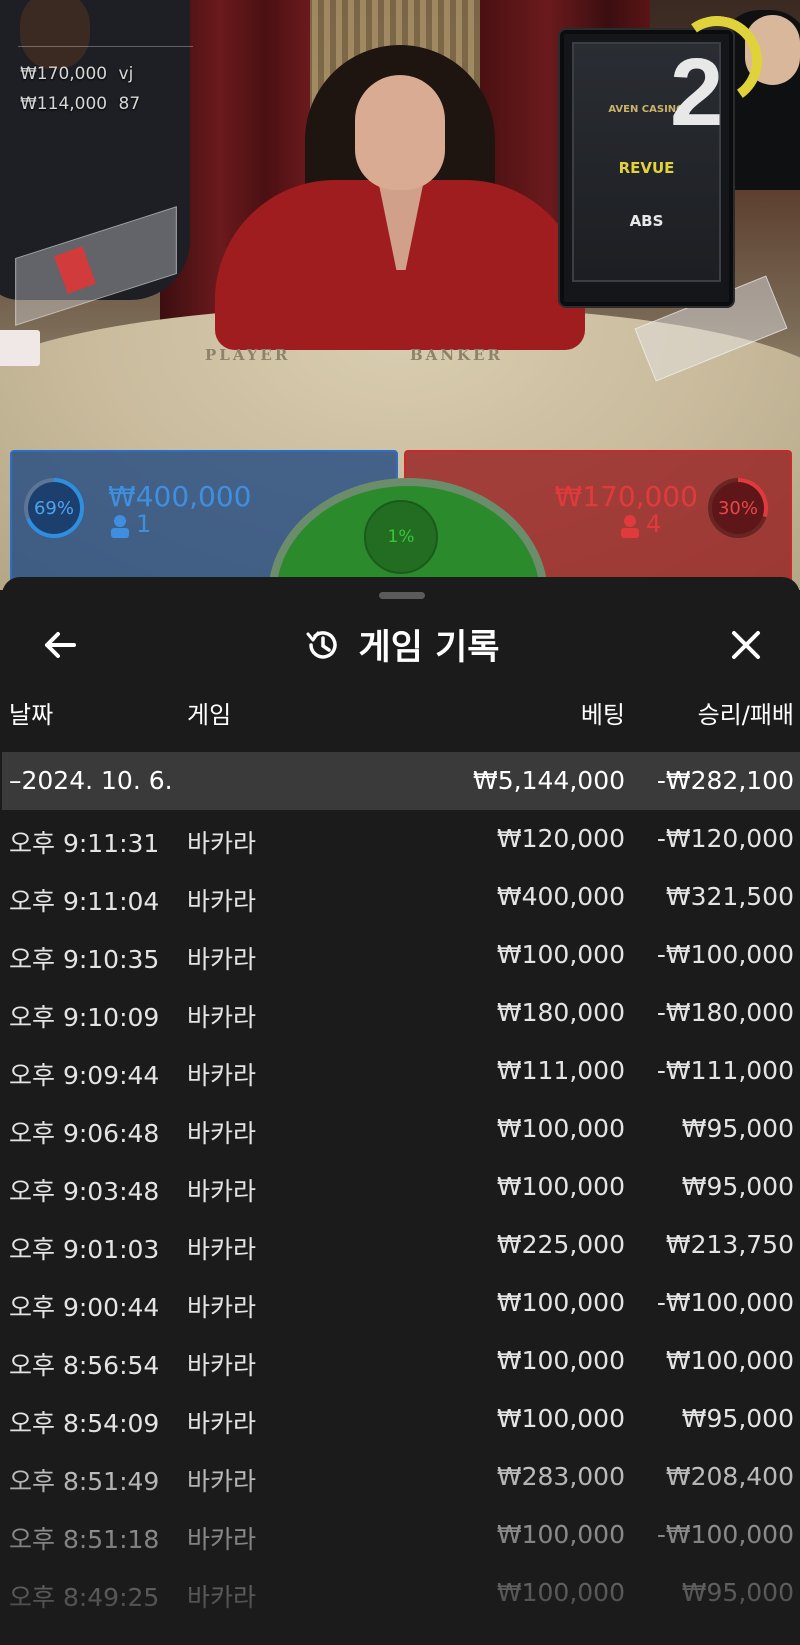 The image size is (800, 1645). I want to click on column-header-game: 게임, so click(209, 715).